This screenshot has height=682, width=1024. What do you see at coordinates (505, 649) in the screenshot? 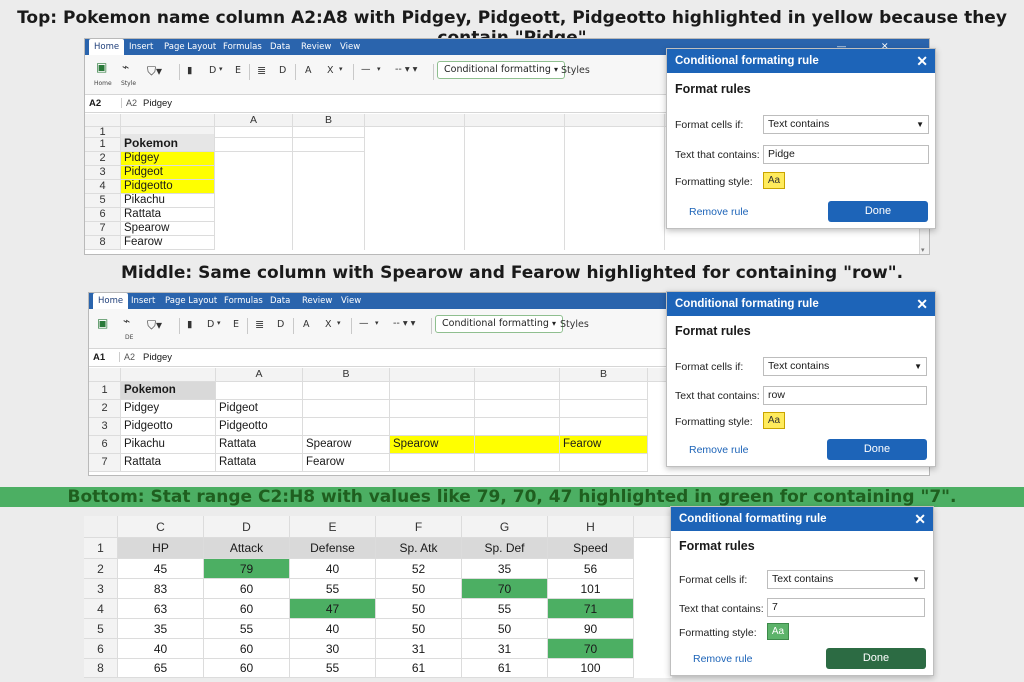
I see `stat-cell: 31` at bounding box center [505, 649].